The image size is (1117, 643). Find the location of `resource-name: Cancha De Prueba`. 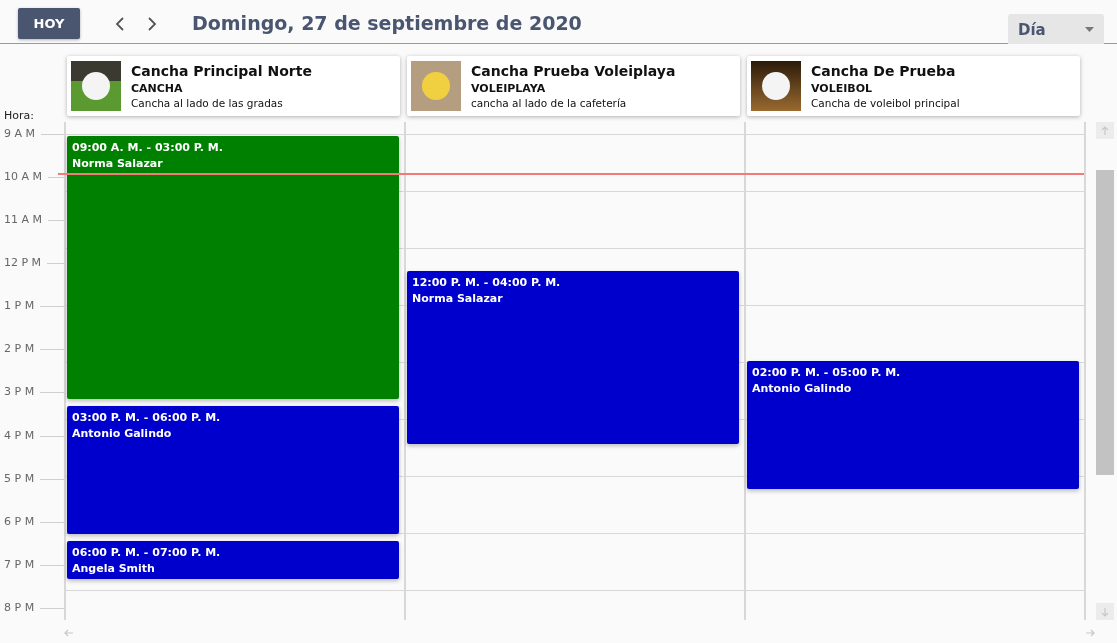

resource-name: Cancha De Prueba is located at coordinates (884, 71).